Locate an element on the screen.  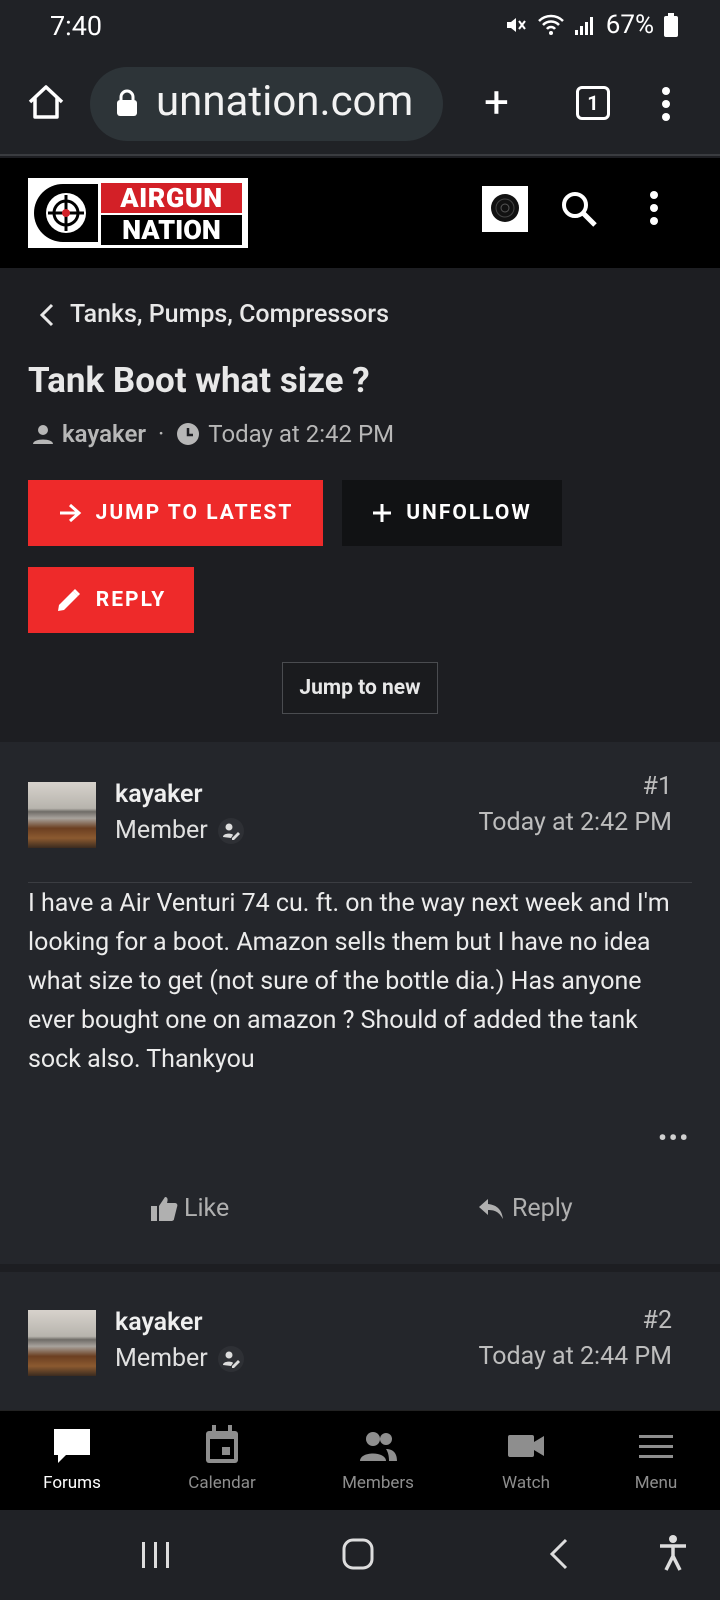
post-reply-label: Reply is located at coordinates (542, 1208).